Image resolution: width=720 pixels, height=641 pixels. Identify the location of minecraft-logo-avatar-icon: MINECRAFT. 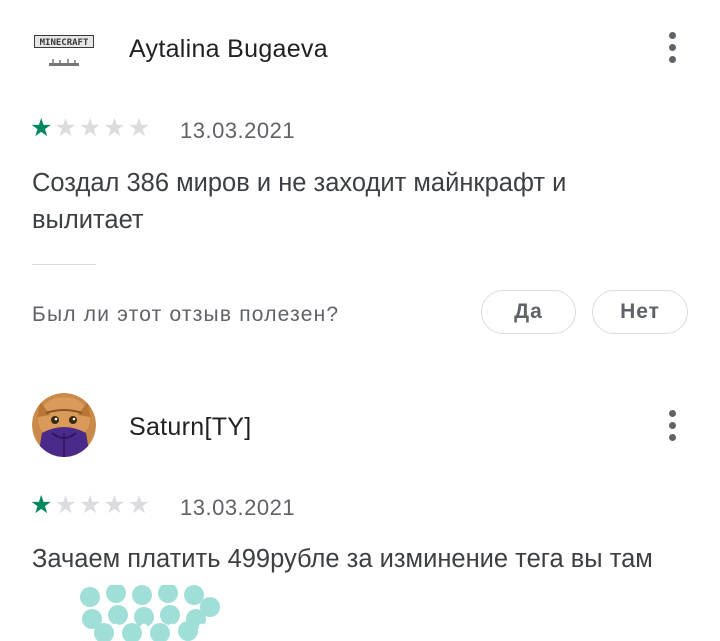
(64, 47).